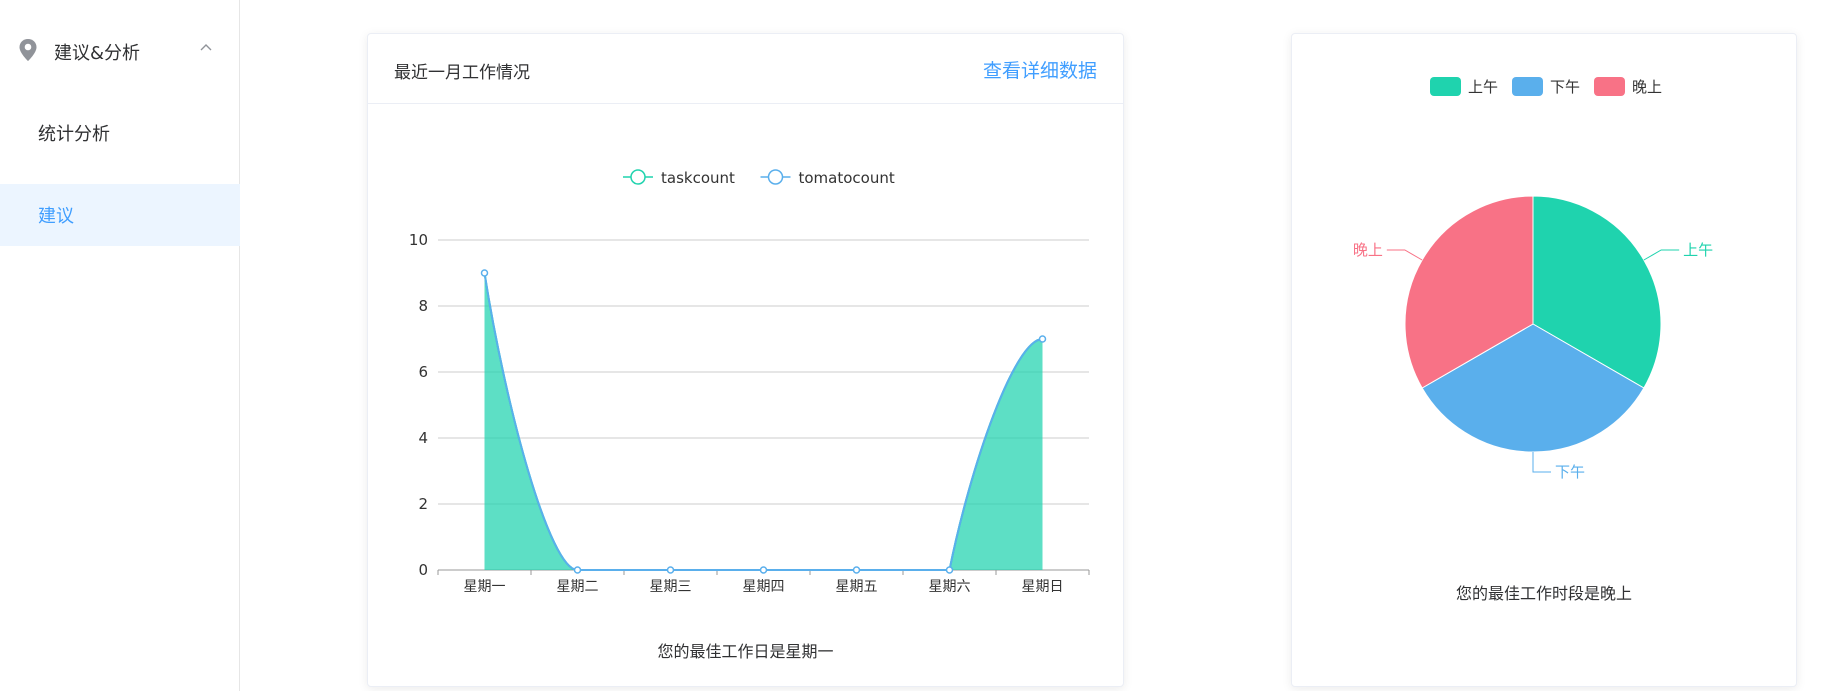 The height and width of the screenshot is (691, 1844). I want to click on sidebar-item-label: 统计分析, so click(74, 134).